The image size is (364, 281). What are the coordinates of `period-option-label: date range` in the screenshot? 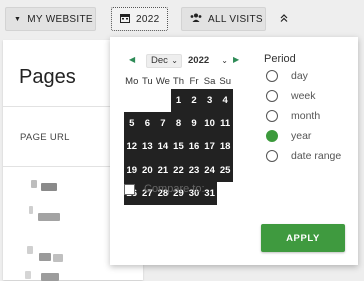 It's located at (316, 156).